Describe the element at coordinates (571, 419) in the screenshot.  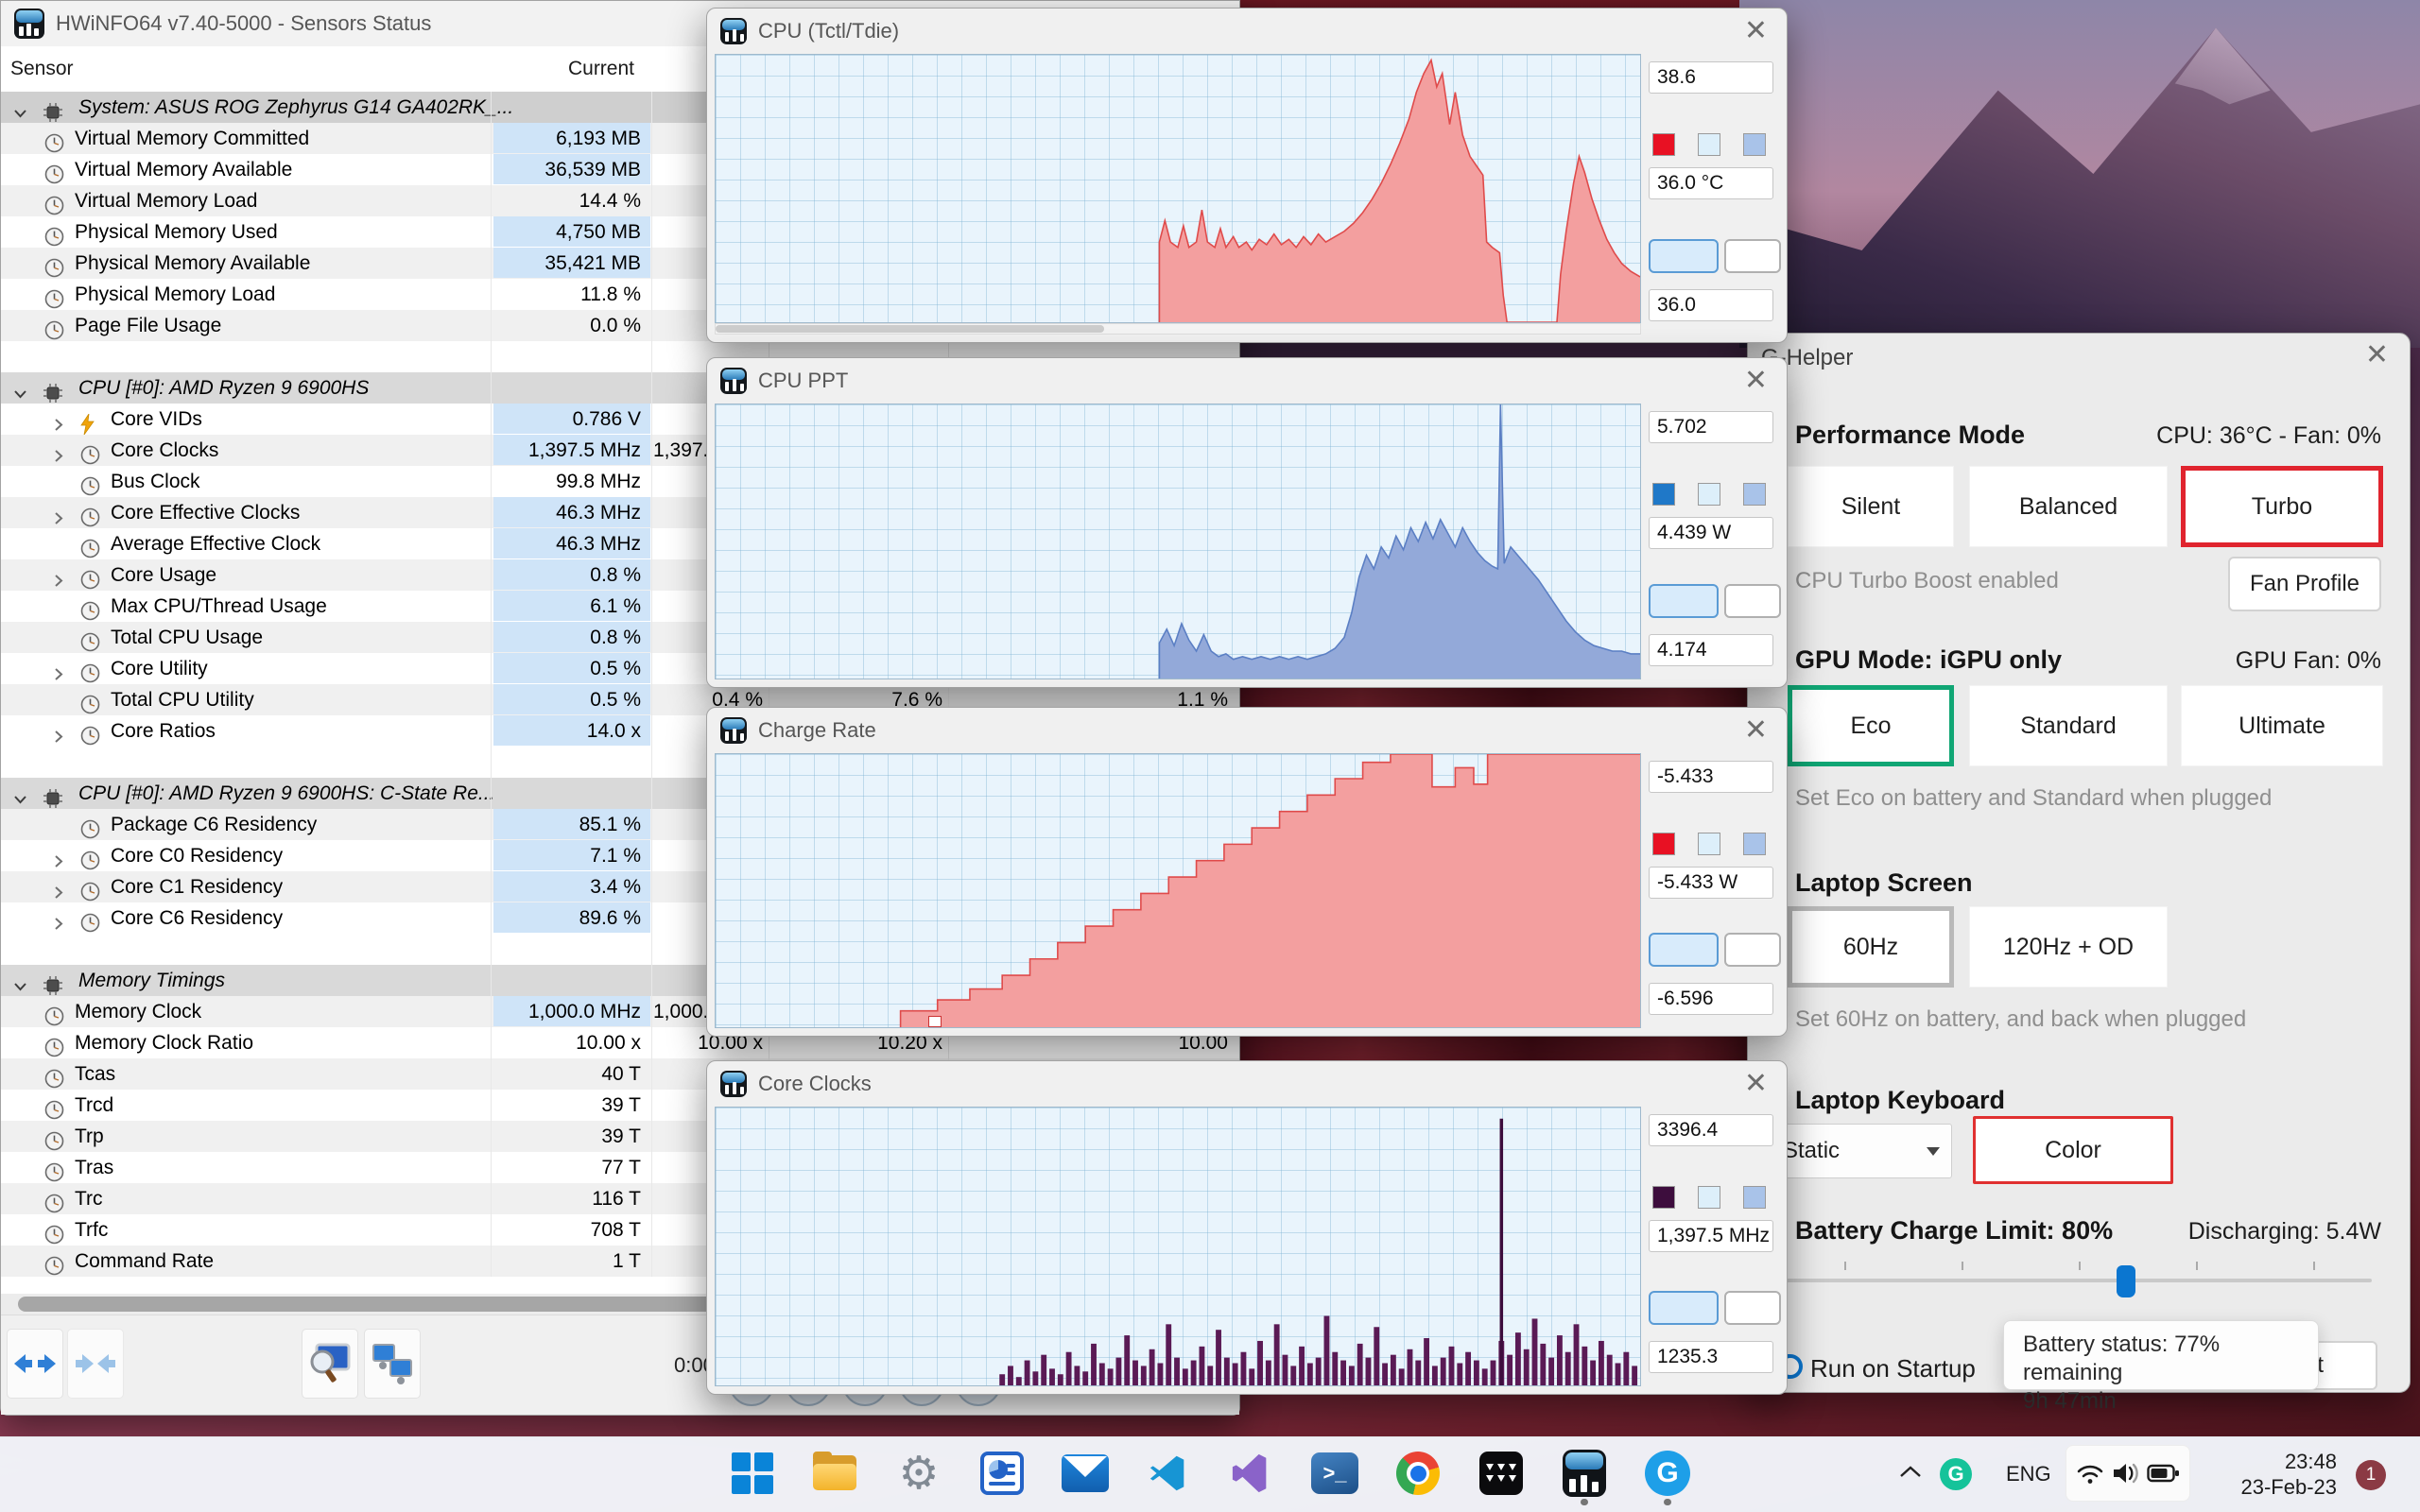
I see `sensor-current-value: 0.786 V` at that location.